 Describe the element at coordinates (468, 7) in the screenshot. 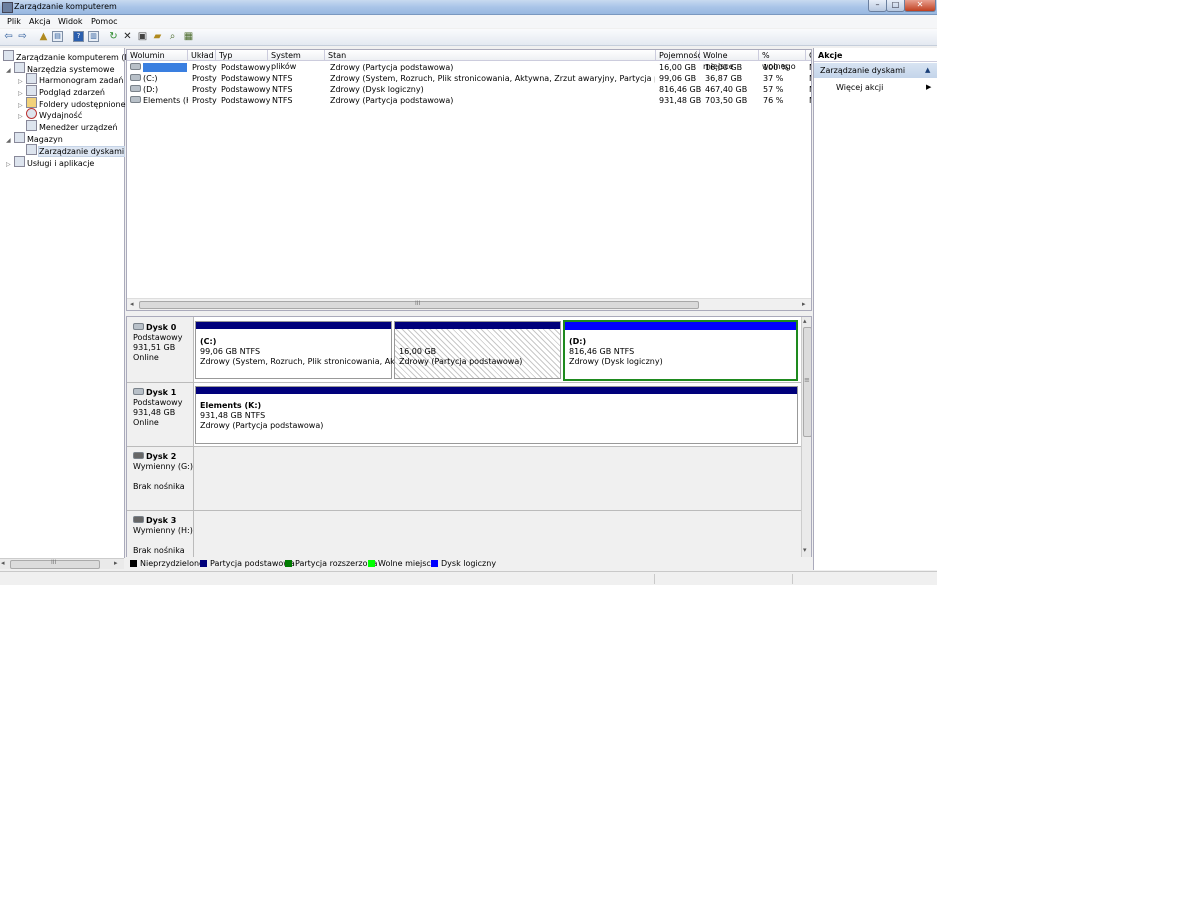

I see `title-bar: Zarządzanie komputerem – □ ✕` at that location.